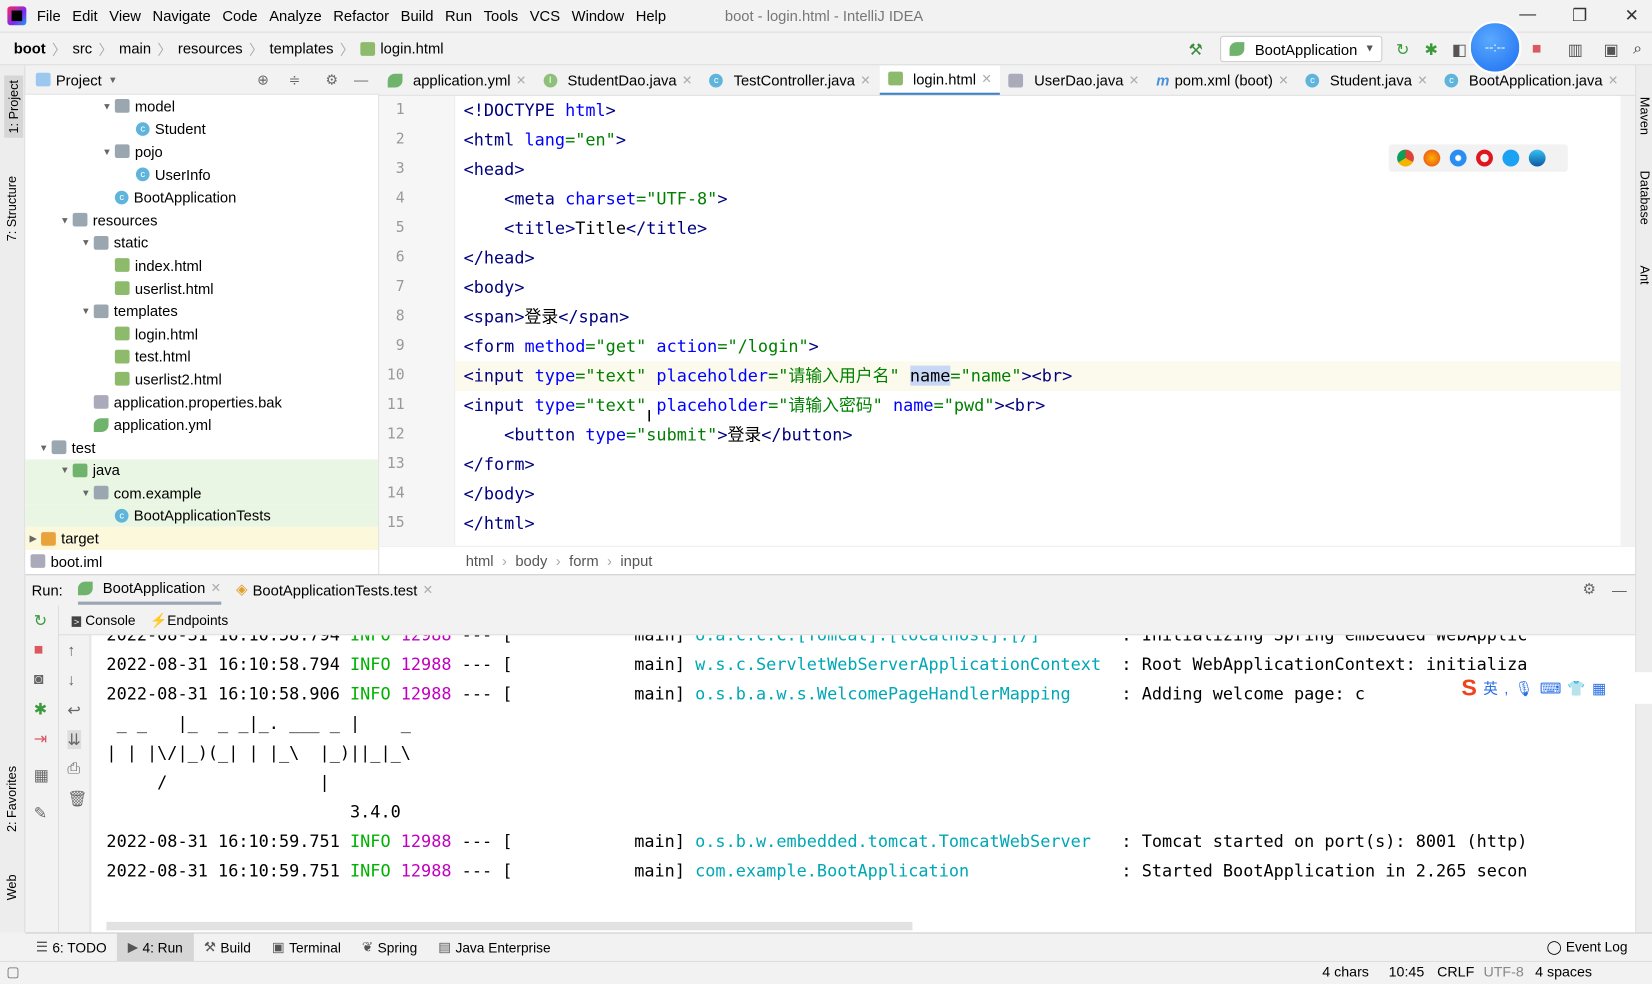  I want to click on menu-refactor: Refactor, so click(361, 15).